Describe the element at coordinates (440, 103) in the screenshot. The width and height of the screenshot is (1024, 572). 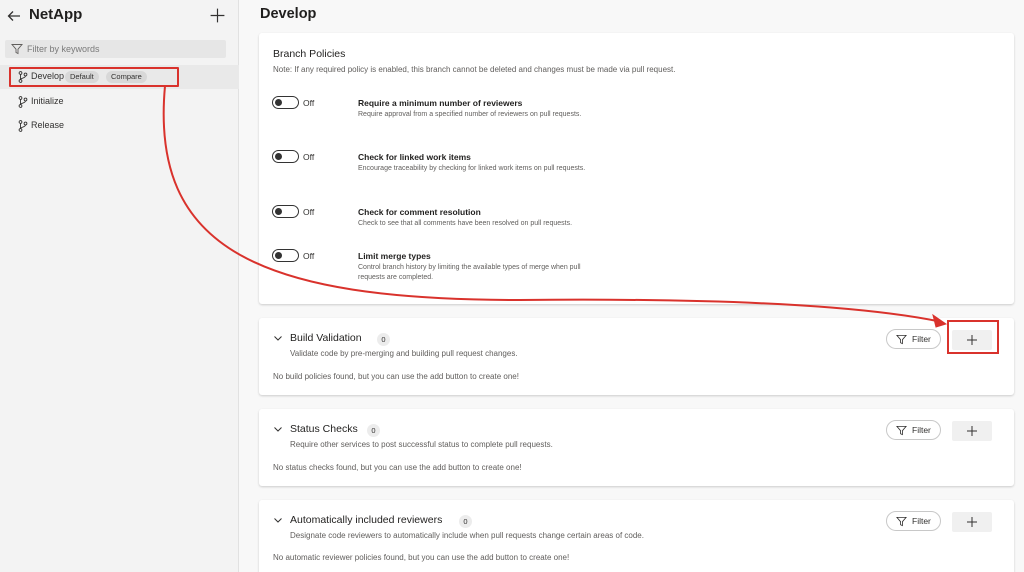
I see `policy-name: Require a minimum number of reviewers` at that location.